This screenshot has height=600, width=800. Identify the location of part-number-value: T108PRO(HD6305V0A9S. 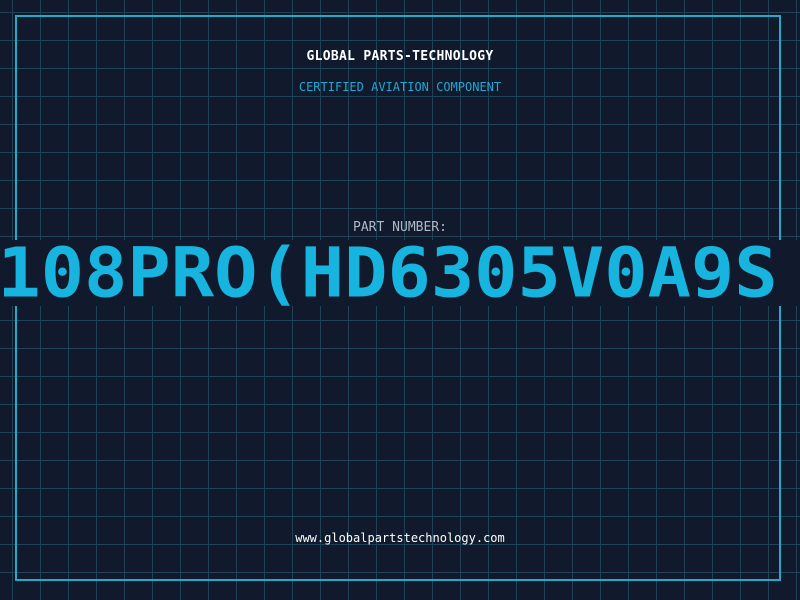
(389, 273).